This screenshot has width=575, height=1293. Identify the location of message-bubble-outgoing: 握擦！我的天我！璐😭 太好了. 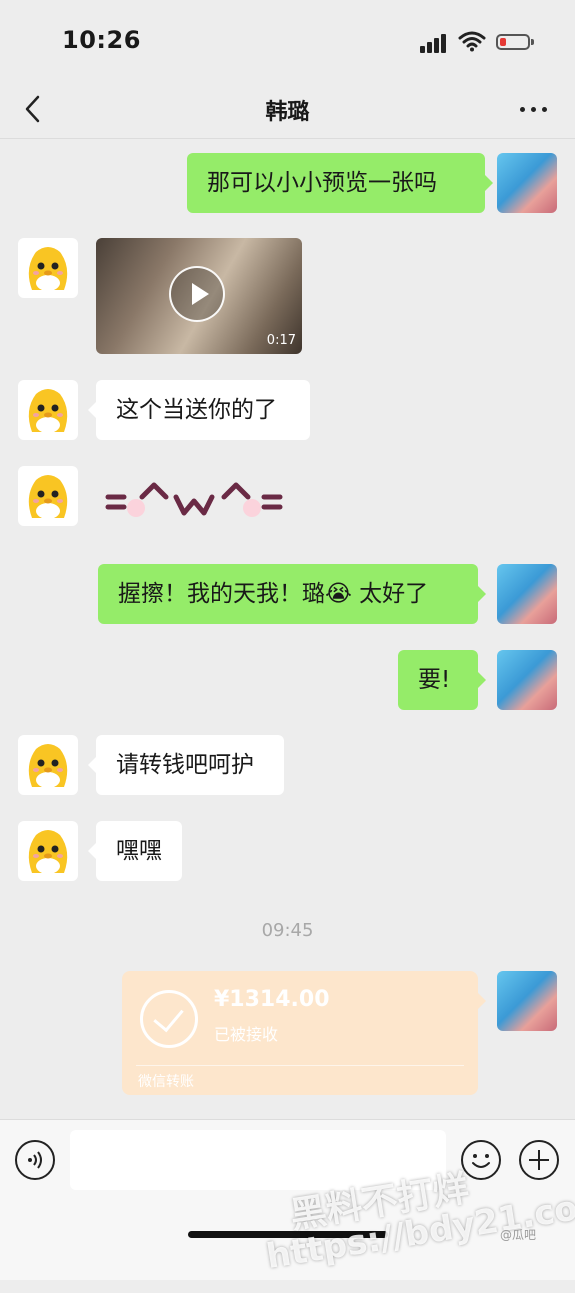
(292, 594).